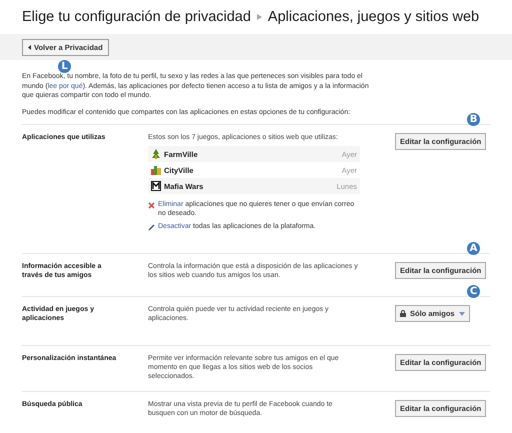 The image size is (512, 433). I want to click on marker-badge: B, so click(473, 119).